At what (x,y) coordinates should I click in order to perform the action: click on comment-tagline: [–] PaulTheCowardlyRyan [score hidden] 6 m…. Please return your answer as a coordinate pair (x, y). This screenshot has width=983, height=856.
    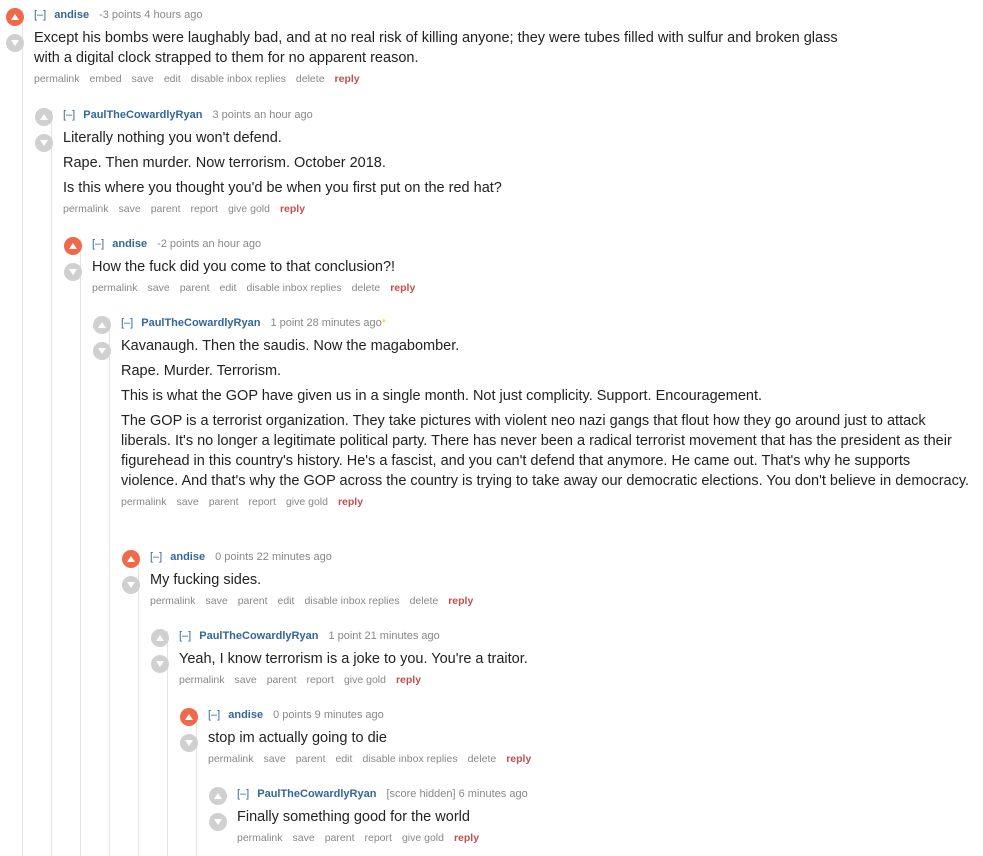
    Looking at the image, I should click on (473, 794).